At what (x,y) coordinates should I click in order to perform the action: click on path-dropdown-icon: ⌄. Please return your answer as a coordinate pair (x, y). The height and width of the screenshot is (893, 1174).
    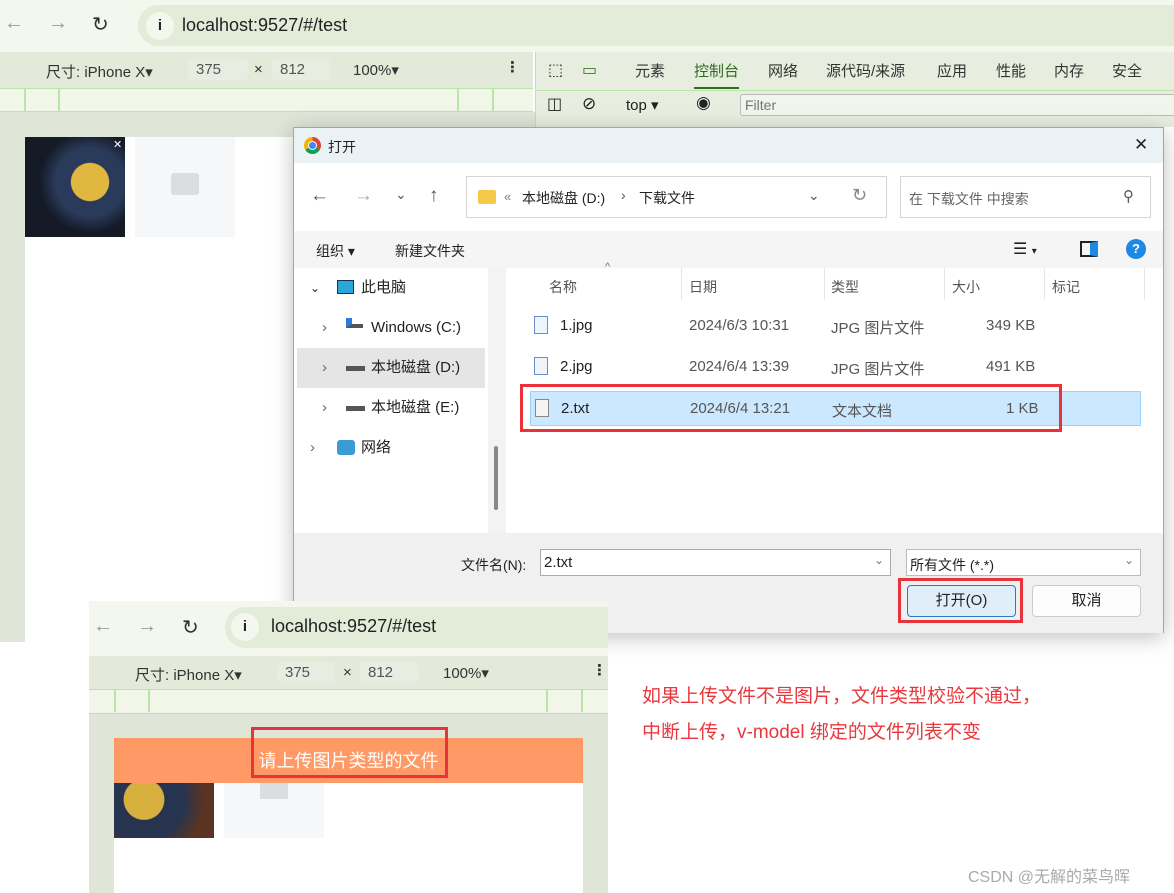
    Looking at the image, I should click on (814, 195).